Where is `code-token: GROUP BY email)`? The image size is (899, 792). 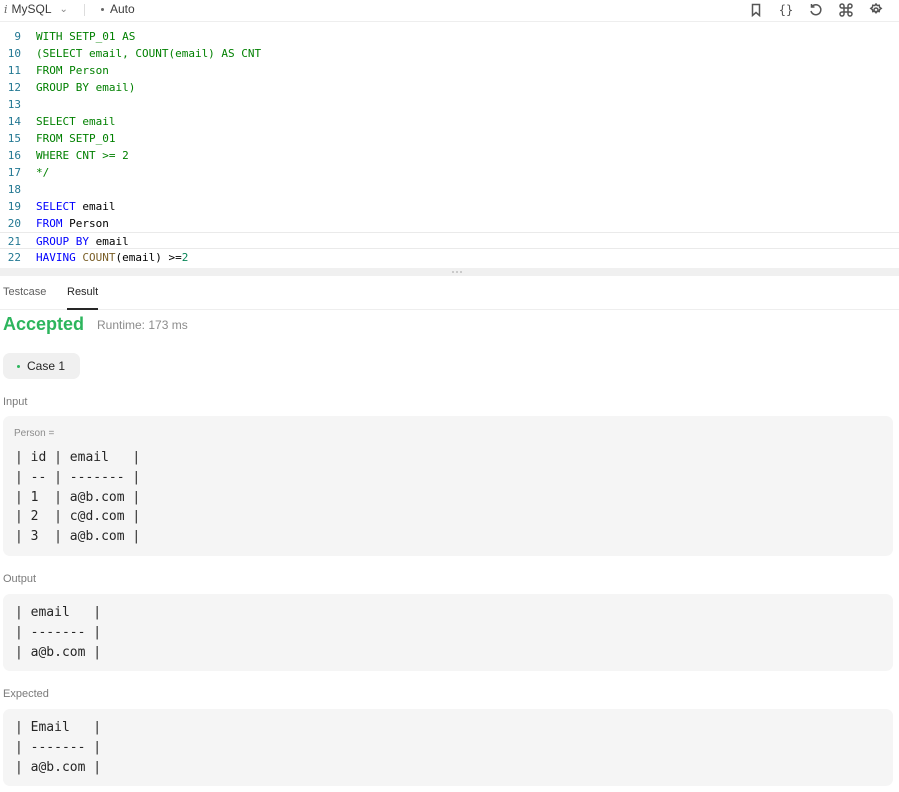
code-token: GROUP BY email) is located at coordinates (86, 87).